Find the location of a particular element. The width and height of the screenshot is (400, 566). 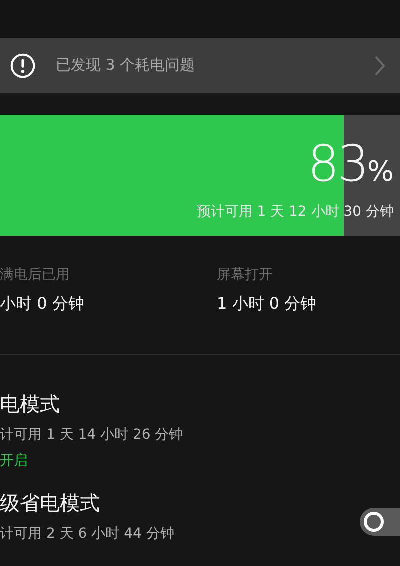

mode-title: 级省电模式 is located at coordinates (50, 503).